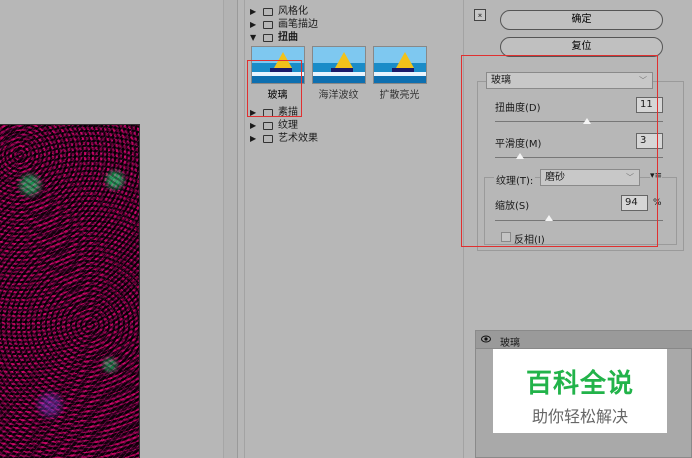 The height and width of the screenshot is (458, 692). What do you see at coordinates (70, 291) in the screenshot?
I see `preview-image` at bounding box center [70, 291].